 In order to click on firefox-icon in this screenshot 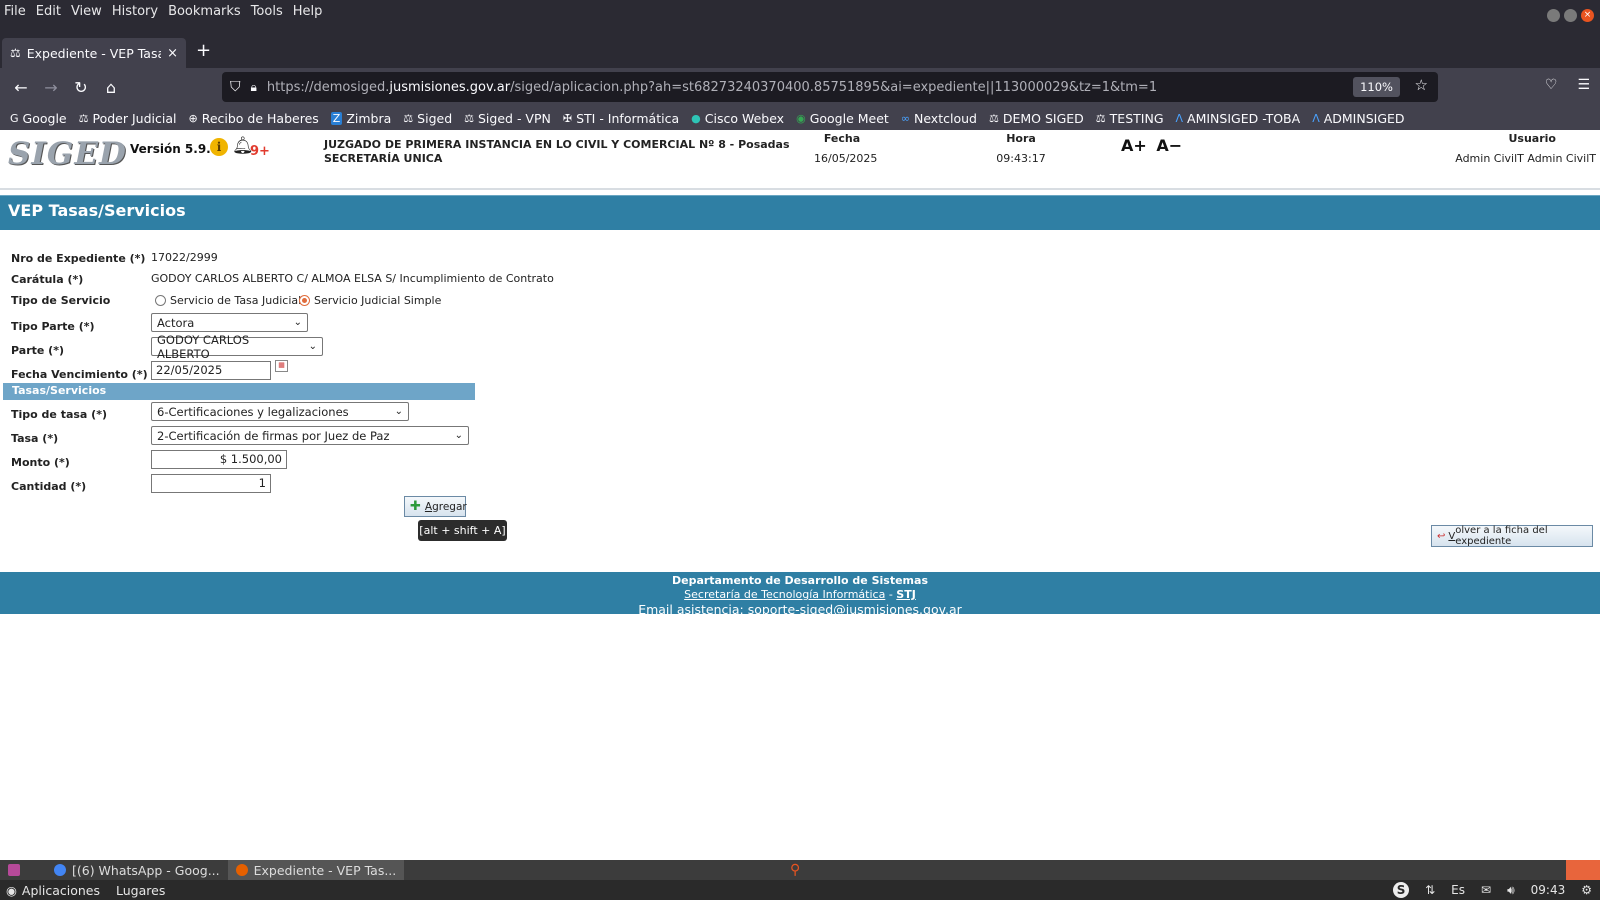, I will do `click(241, 870)`.